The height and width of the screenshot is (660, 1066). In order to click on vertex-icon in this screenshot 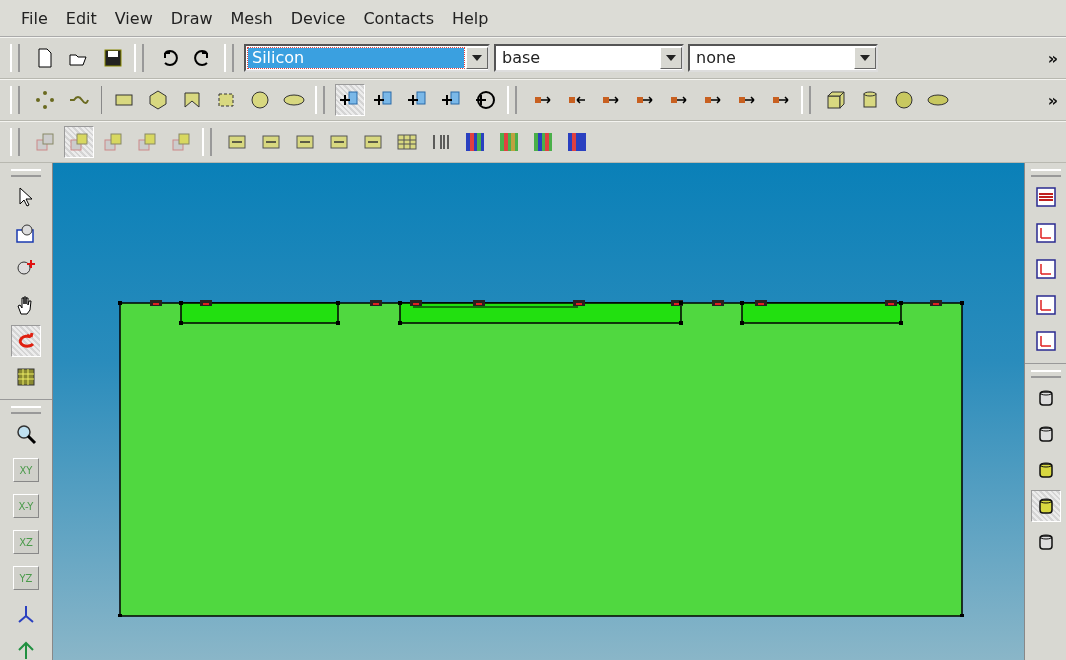, I will do `click(45, 100)`.